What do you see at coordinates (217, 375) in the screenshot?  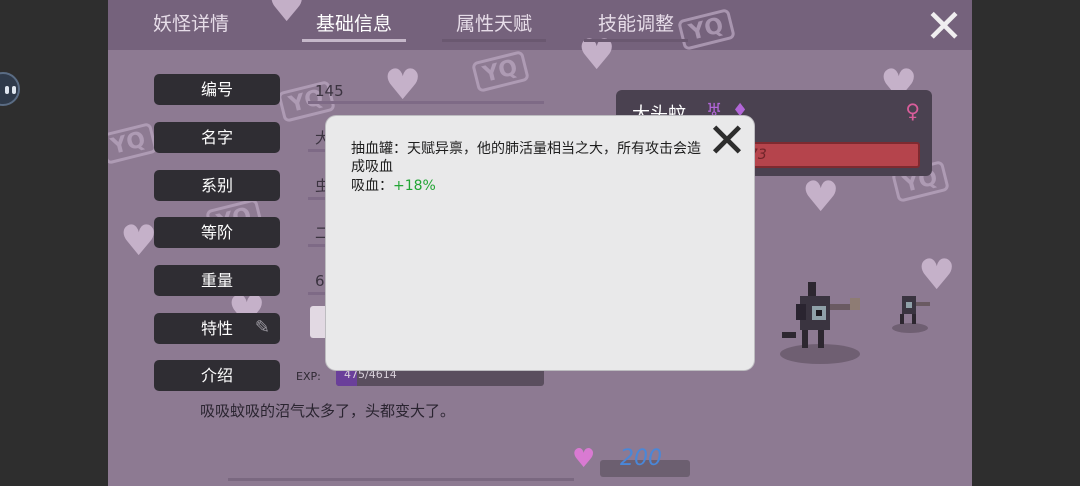 I see `label-intro: 介绍` at bounding box center [217, 375].